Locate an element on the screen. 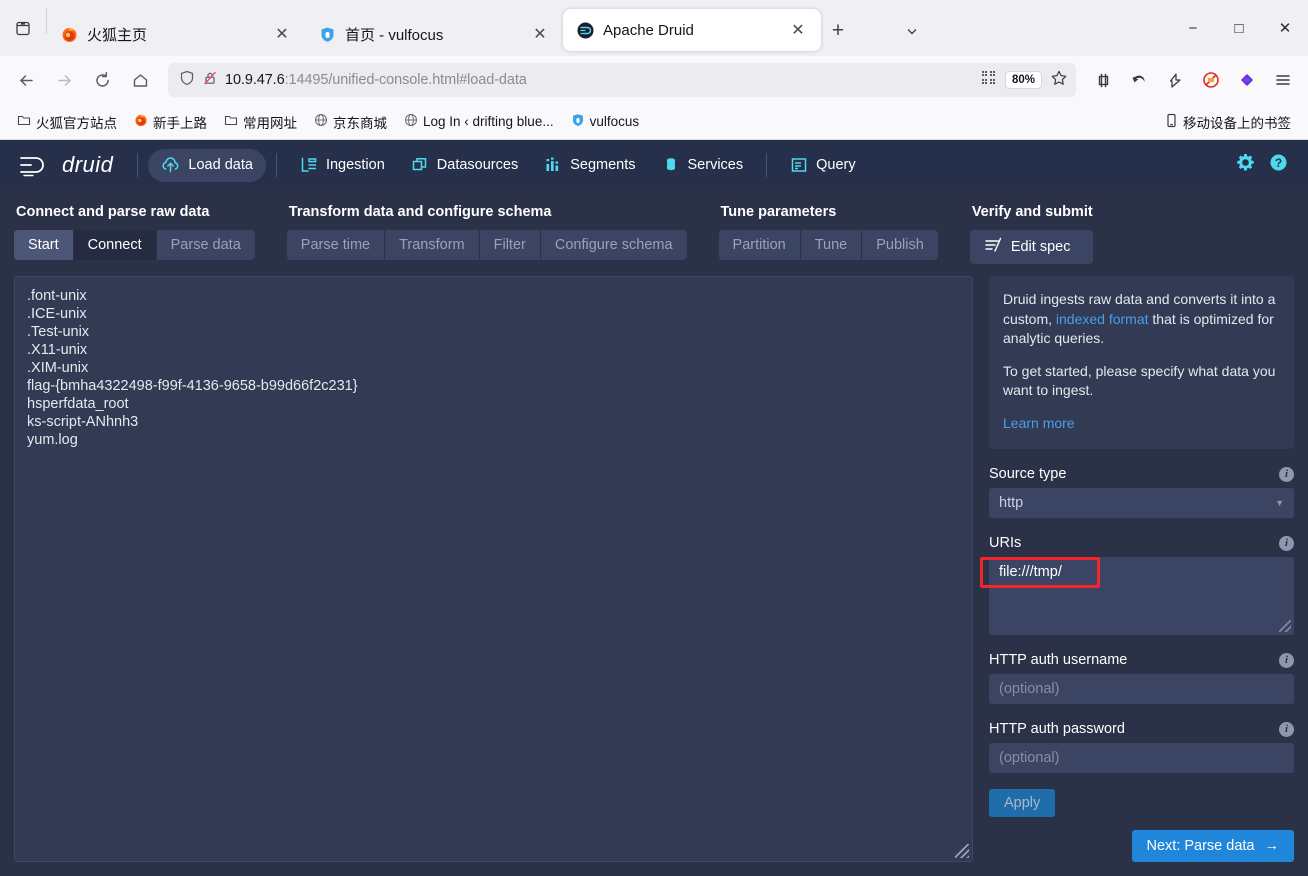 Image resolution: width=1308 pixels, height=876 pixels. wizard-step-start: Start is located at coordinates (44, 245).